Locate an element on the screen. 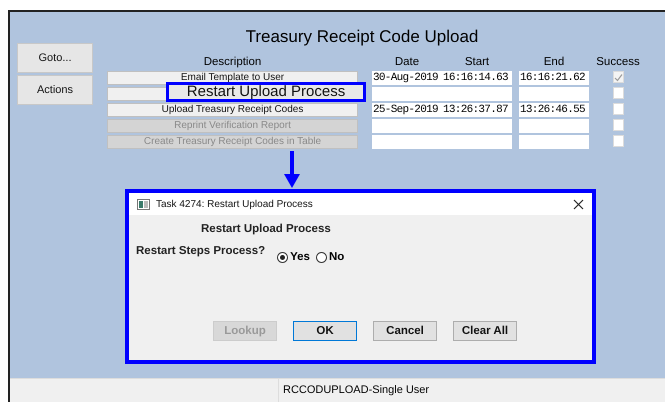  column-header: Start is located at coordinates (477, 62).